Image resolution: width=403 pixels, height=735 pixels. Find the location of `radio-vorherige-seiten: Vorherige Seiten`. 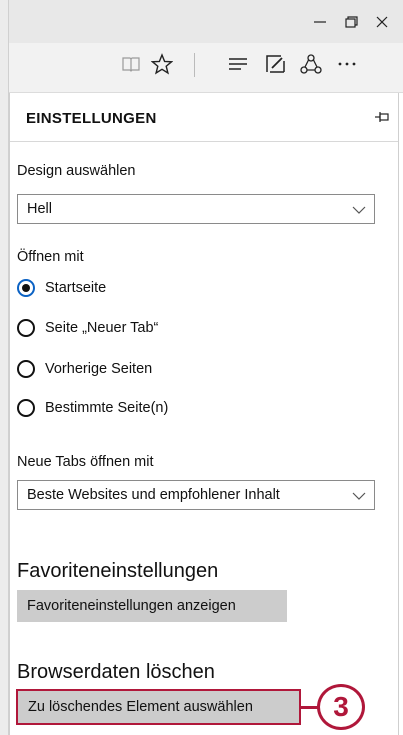

radio-vorherige-seiten: Vorherige Seiten is located at coordinates (84, 369).